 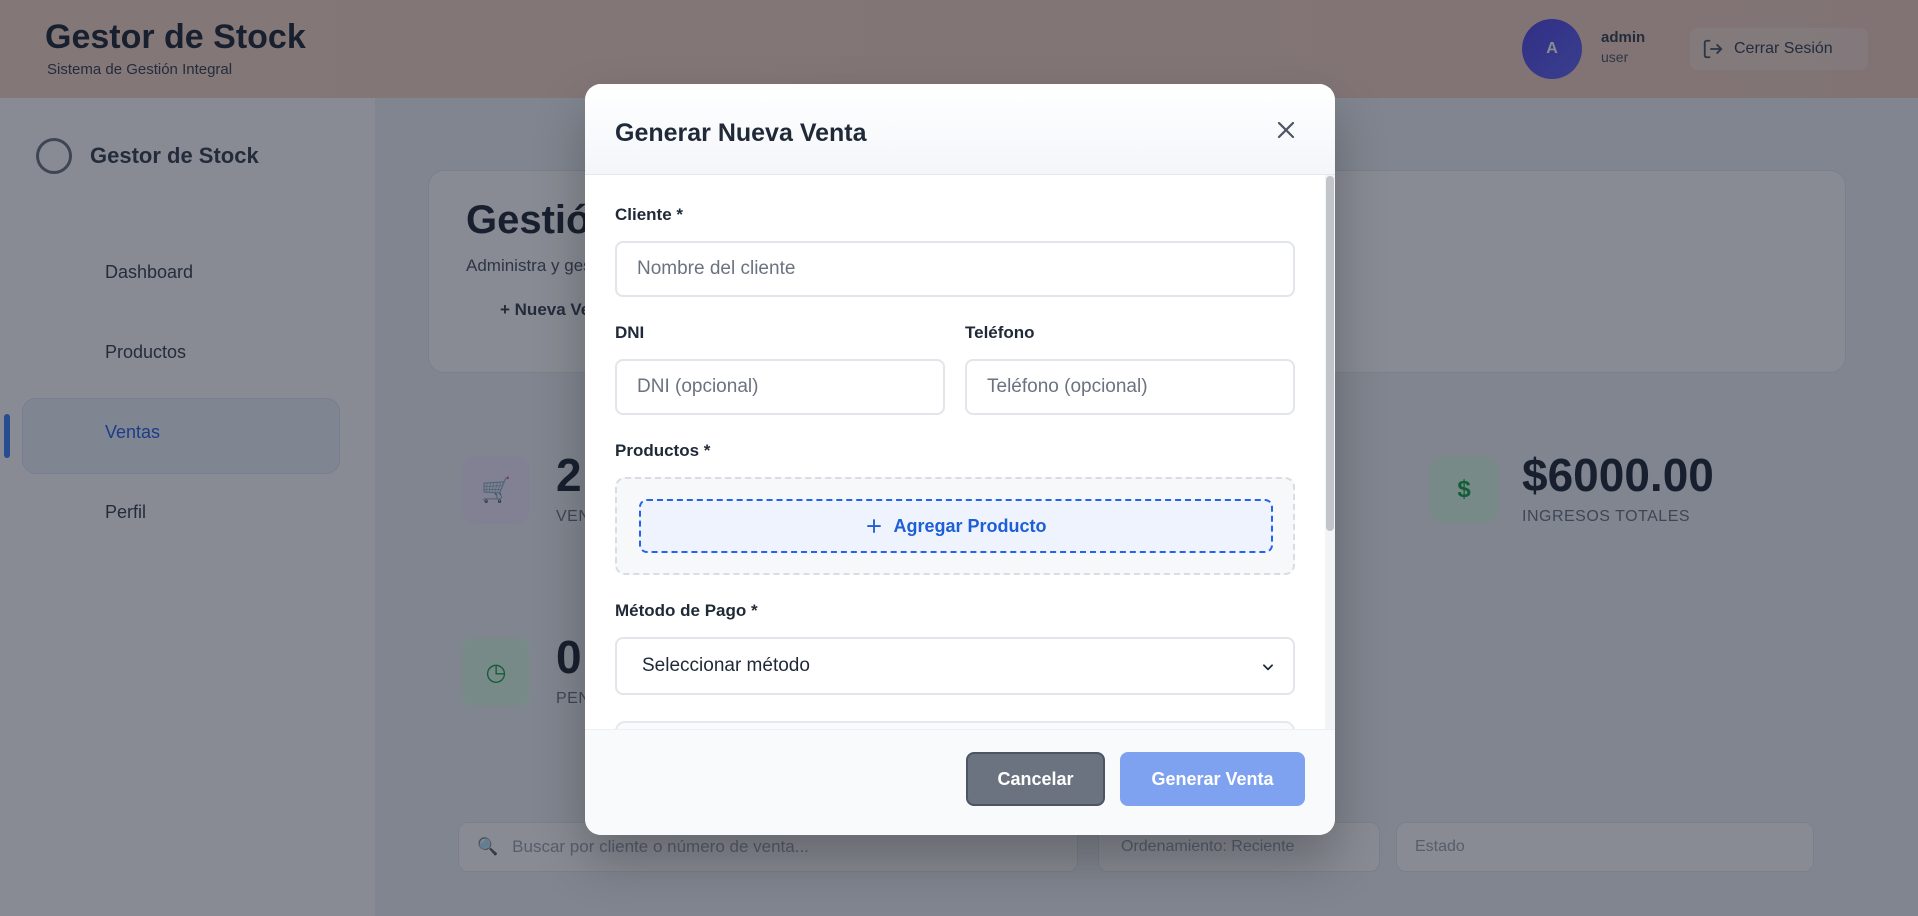 I want to click on metodo-pago-select: Seleccionar método, so click(x=955, y=666).